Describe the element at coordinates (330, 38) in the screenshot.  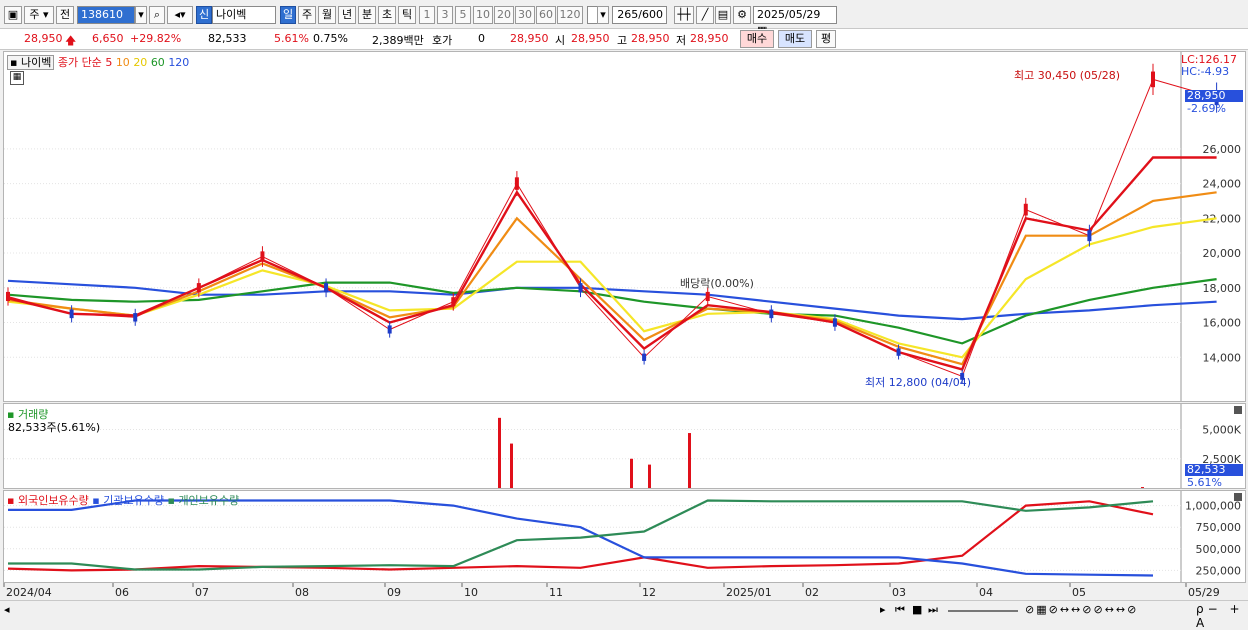
I see `turnover-rate: 0.75%` at that location.